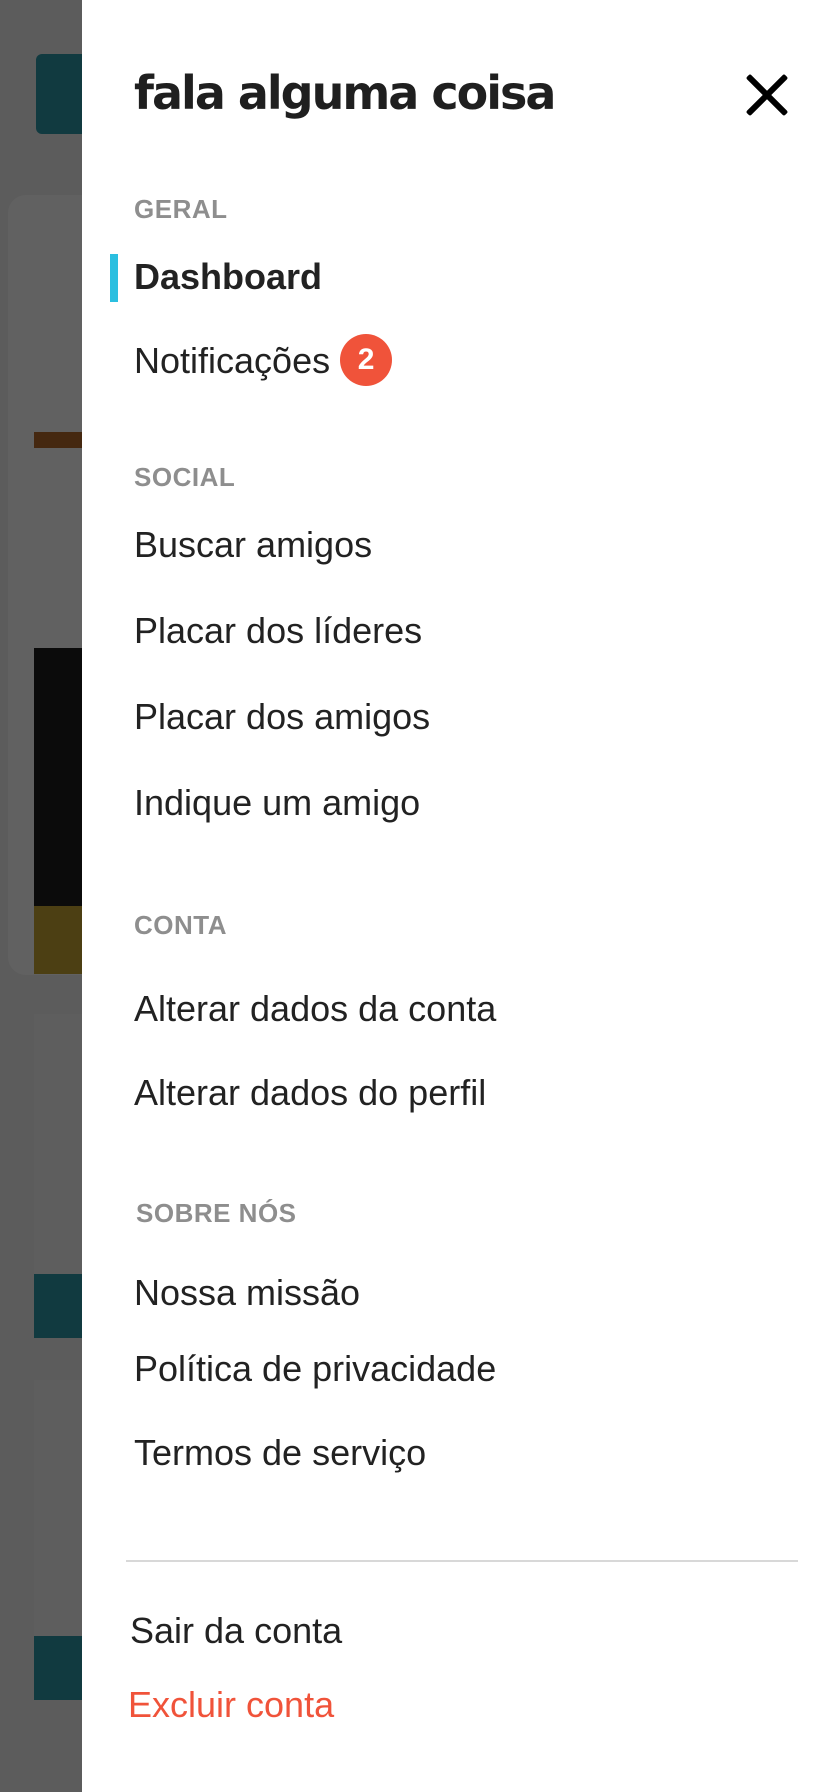 The width and height of the screenshot is (828, 1792). I want to click on active-indicator, so click(114, 278).